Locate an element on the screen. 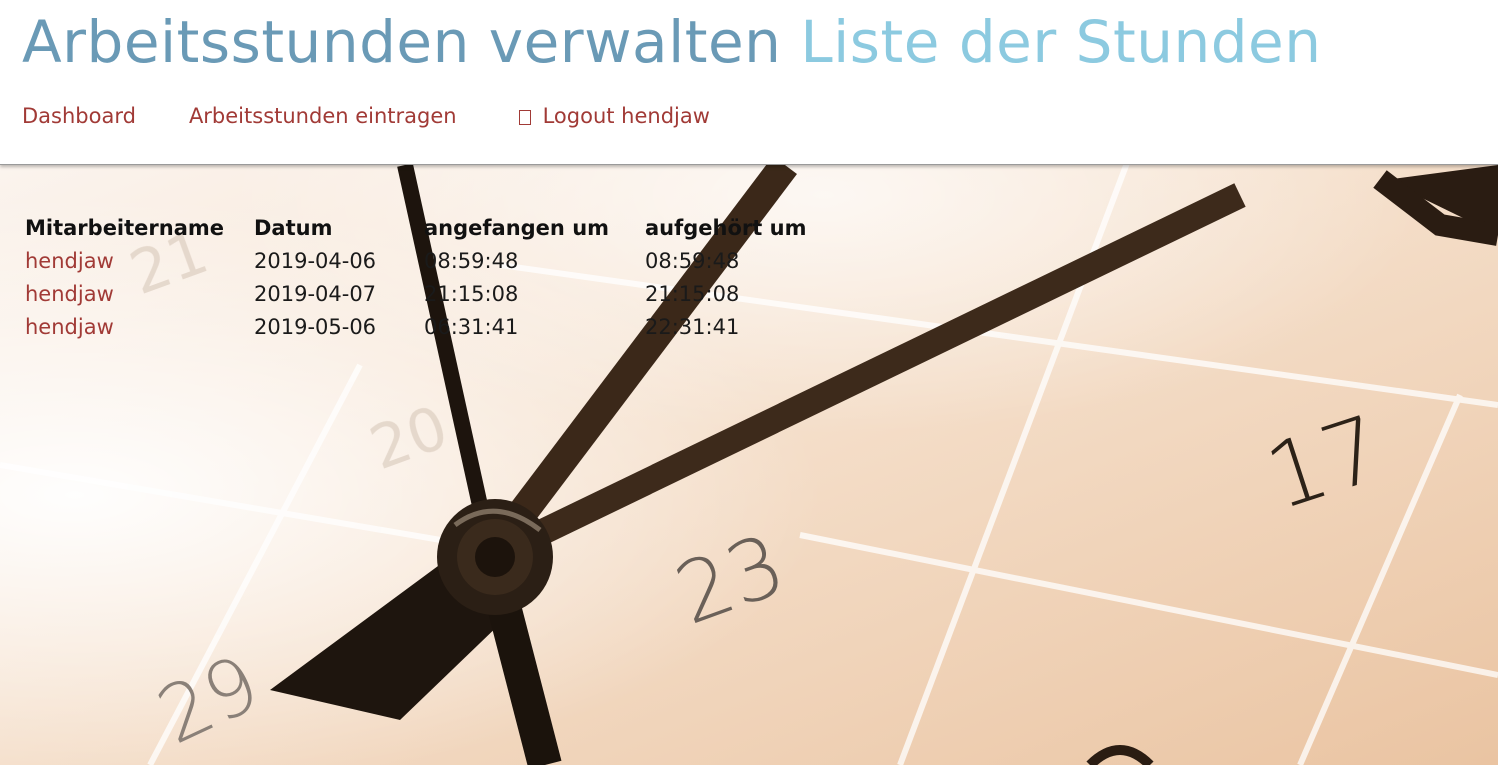 Image resolution: width=1498 pixels, height=765 pixels. table-row: hendjaw 2019-04-07 21:15:08 21:15:08 is located at coordinates (420, 294).